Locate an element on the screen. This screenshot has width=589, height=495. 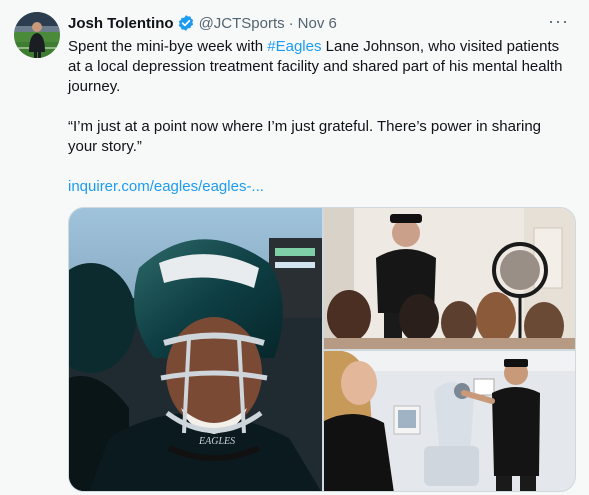
tweet-header: Josh Tolentino @JCTSports · Nov 6 ··· is located at coordinates (318, 22).